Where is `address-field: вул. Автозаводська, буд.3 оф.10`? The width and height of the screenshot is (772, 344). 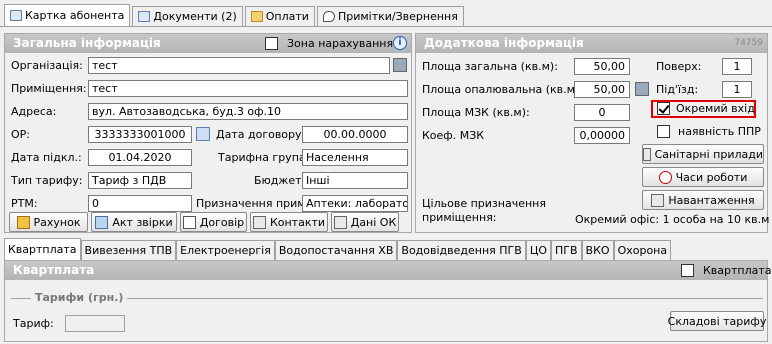
address-field: вул. Автозаводська, буд.3 оф.10 is located at coordinates (248, 111).